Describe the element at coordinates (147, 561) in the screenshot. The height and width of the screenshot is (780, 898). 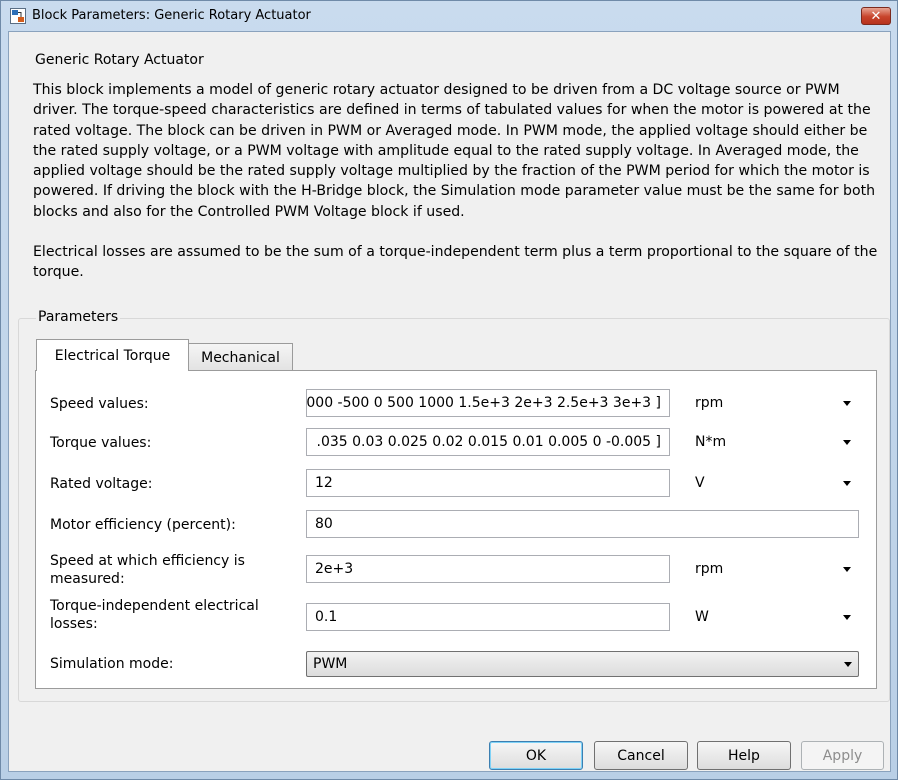
I see `speed-efficiency-label-line1: Speed at which efficiency is` at that location.